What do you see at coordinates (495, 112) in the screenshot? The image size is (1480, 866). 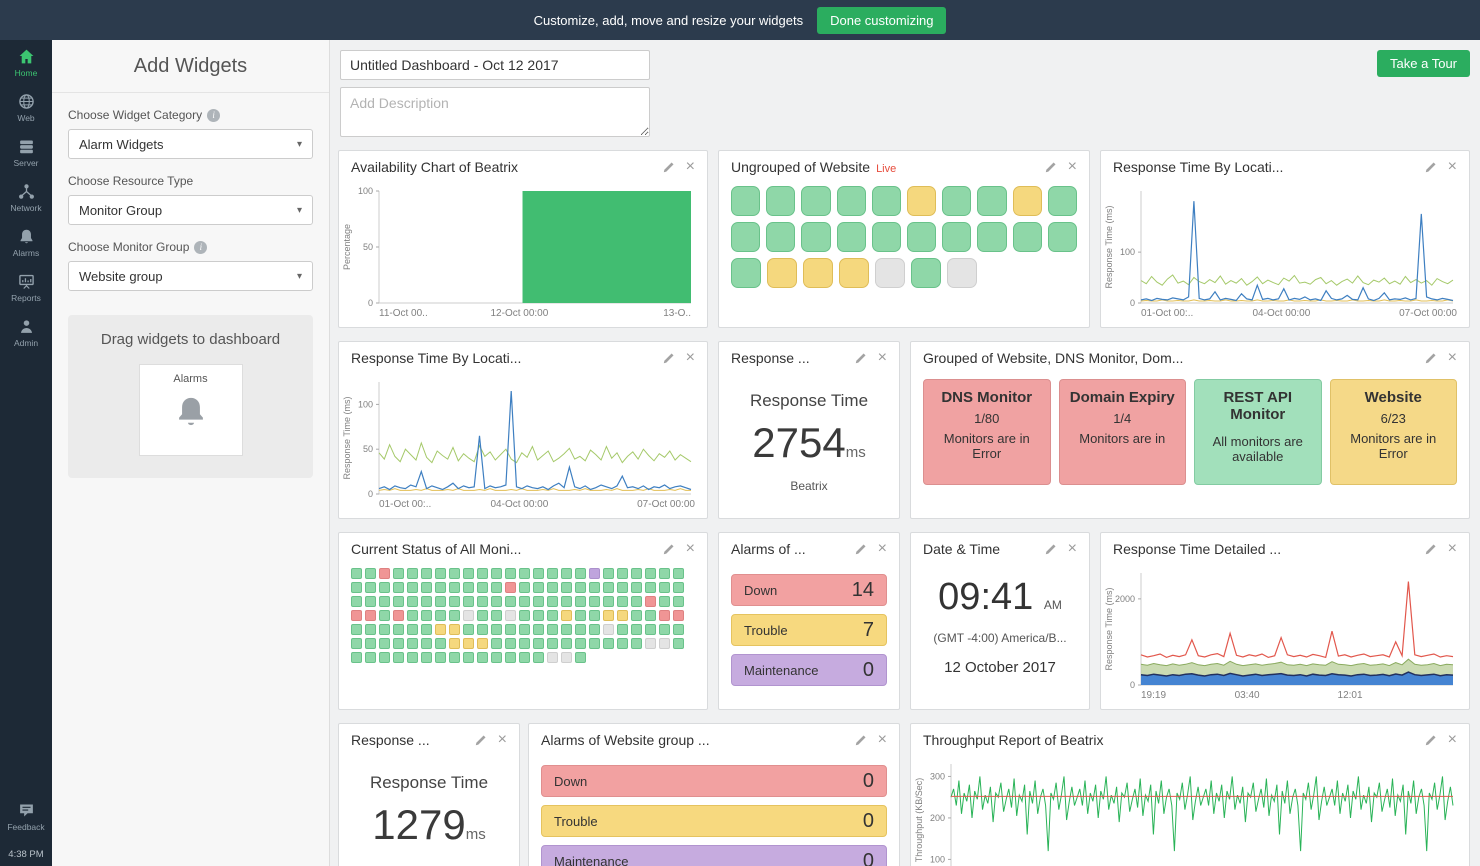 I see `dashboard-description-input` at bounding box center [495, 112].